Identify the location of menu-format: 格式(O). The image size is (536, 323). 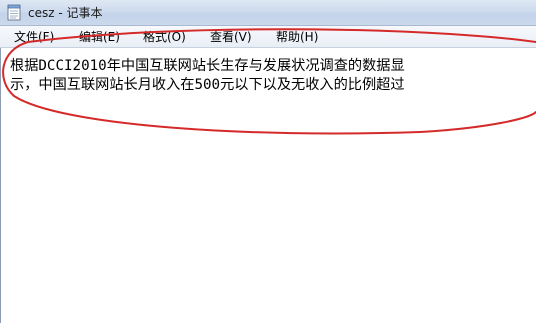
(164, 37).